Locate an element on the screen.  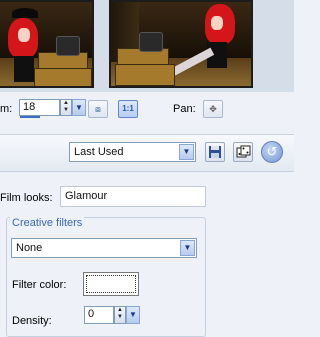
filter-color-label: Filter color: is located at coordinates (39, 285).